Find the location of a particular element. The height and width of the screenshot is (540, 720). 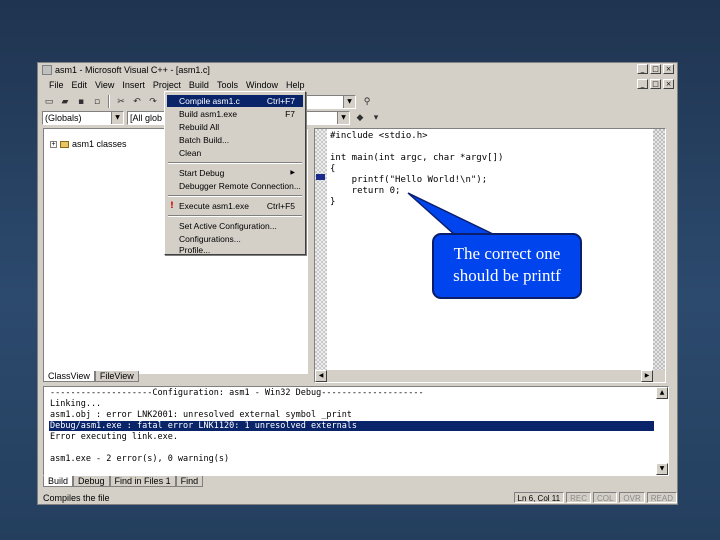

menu-item-label: Clean is located at coordinates (190, 153).